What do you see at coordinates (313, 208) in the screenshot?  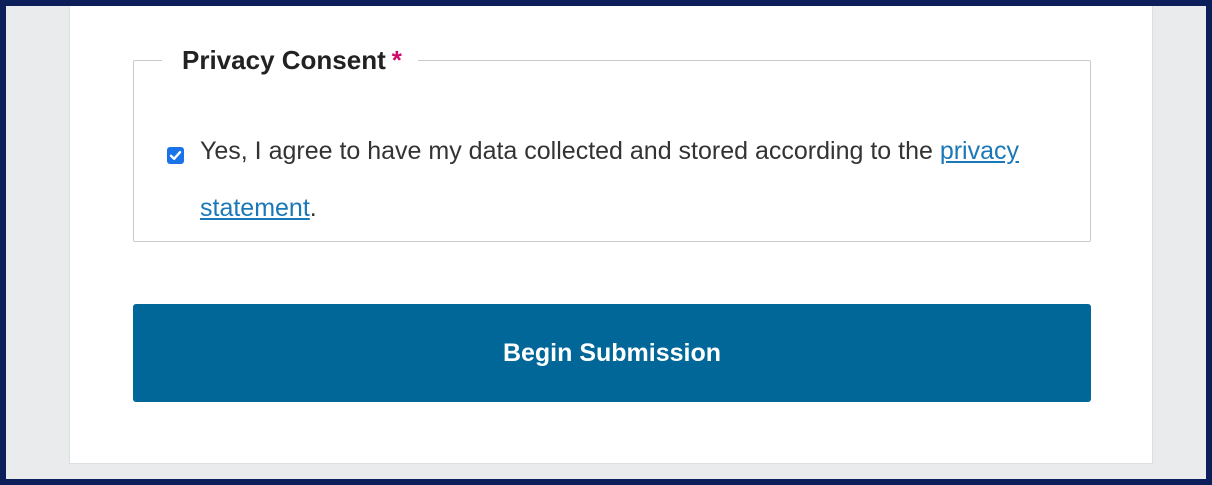 I see `consent-period: .` at bounding box center [313, 208].